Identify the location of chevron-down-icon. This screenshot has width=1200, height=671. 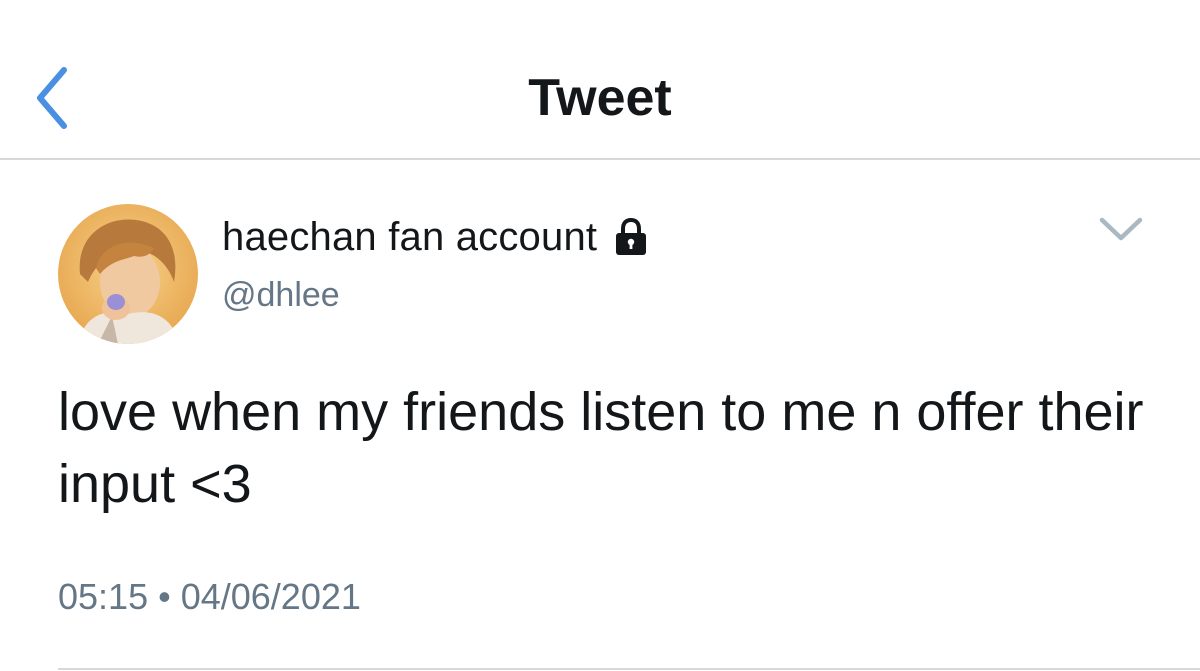
(1121, 229).